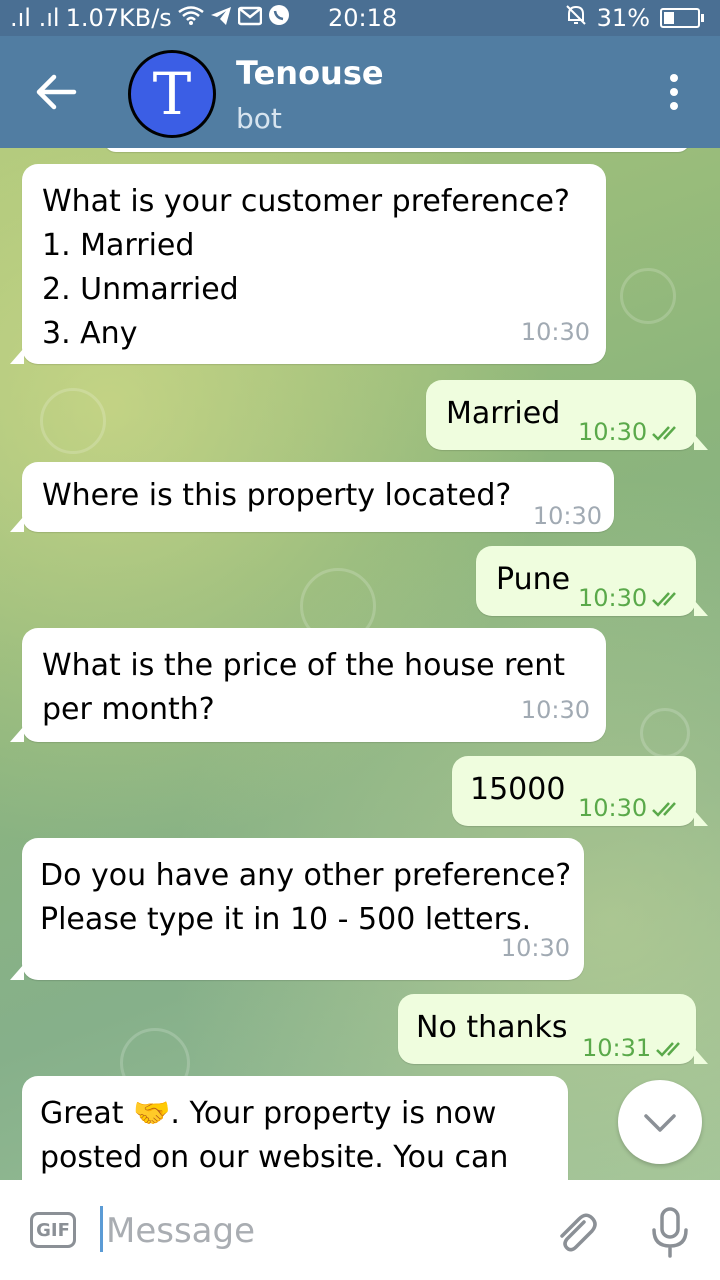 The height and width of the screenshot is (1280, 720). What do you see at coordinates (303, 665) in the screenshot?
I see `message-text: What is the price of the house rent` at bounding box center [303, 665].